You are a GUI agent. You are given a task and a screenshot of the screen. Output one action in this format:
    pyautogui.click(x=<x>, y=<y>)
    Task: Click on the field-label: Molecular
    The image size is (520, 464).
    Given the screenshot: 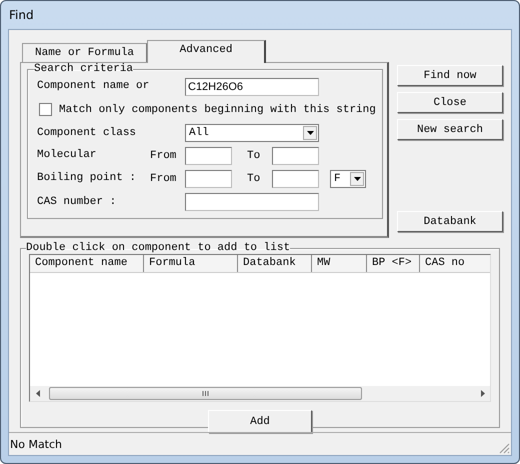 What is the action you would take?
    pyautogui.click(x=67, y=155)
    